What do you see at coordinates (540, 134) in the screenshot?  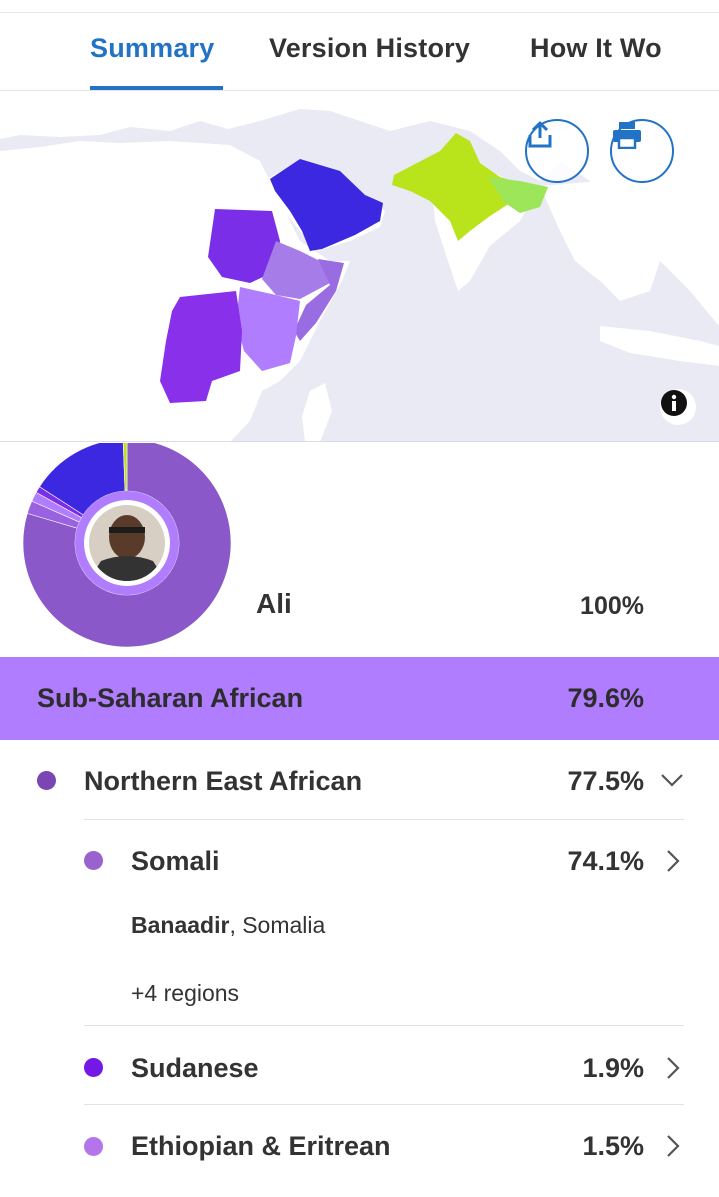 I see `share-icon` at bounding box center [540, 134].